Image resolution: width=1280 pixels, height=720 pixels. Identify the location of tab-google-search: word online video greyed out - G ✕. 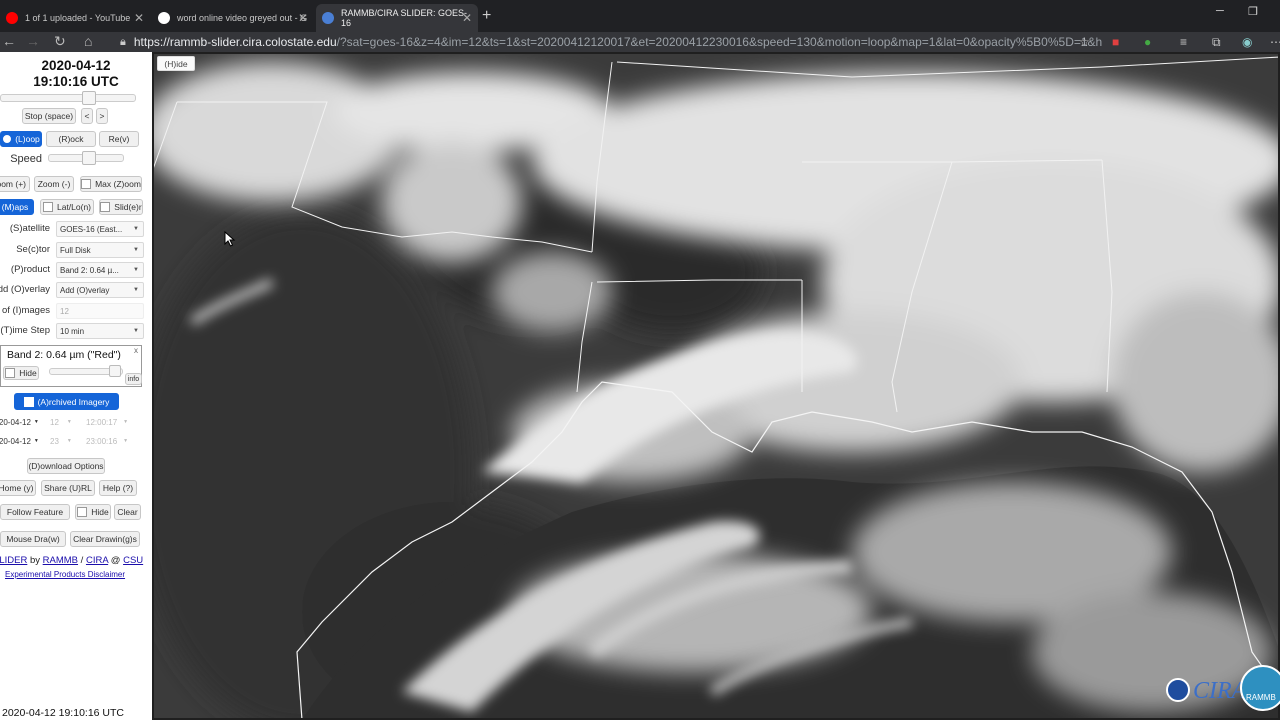
(233, 18).